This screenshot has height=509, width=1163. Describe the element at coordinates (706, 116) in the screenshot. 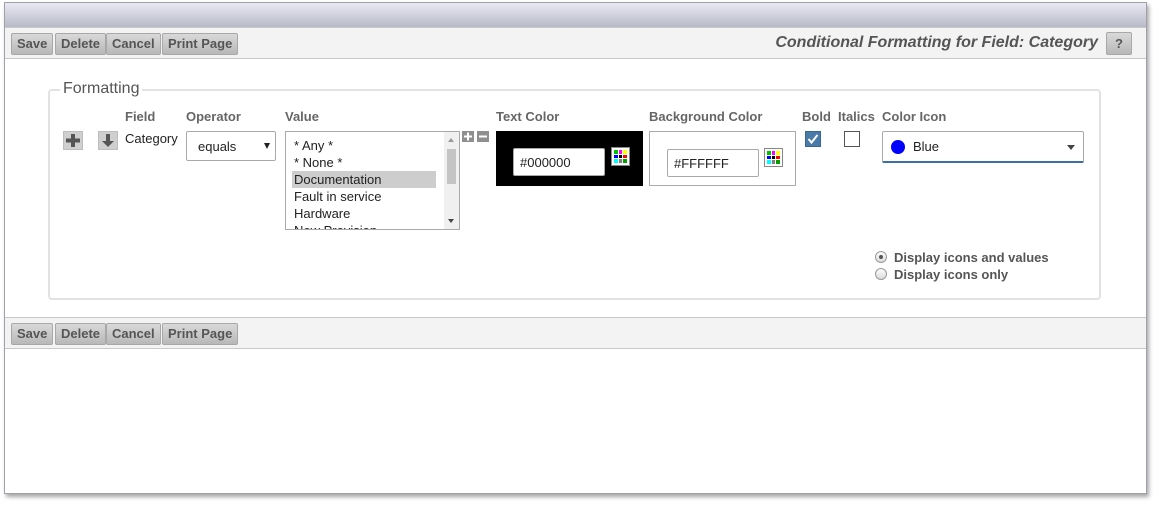

I see `header-background-color: Background Color` at that location.